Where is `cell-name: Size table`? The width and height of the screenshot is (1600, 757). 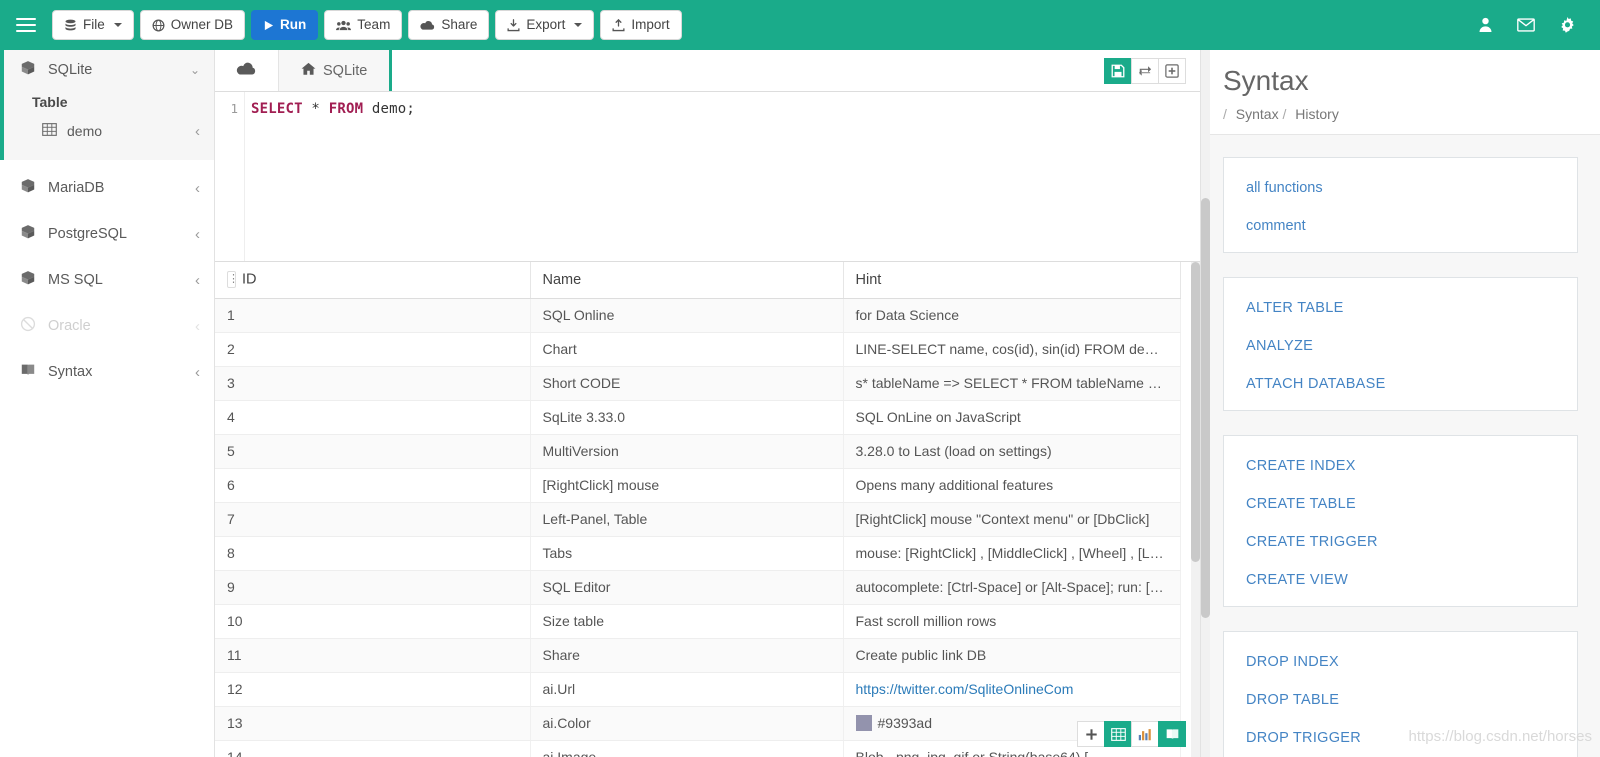 cell-name: Size table is located at coordinates (687, 621).